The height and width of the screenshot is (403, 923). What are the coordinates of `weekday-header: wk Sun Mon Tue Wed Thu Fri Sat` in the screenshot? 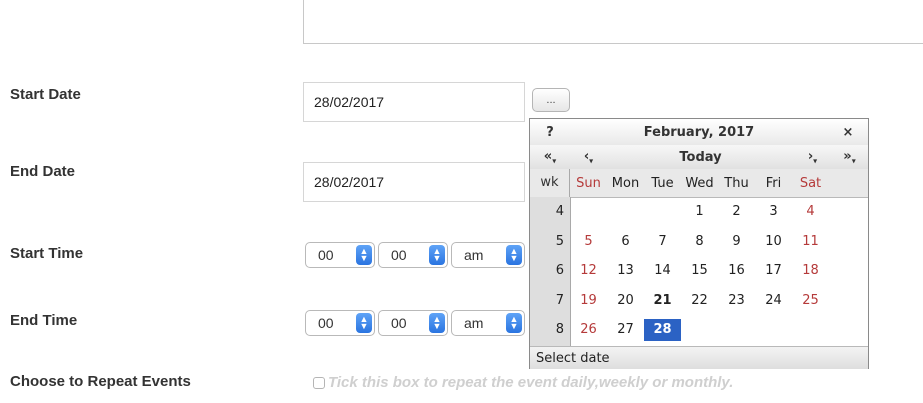 It's located at (699, 183).